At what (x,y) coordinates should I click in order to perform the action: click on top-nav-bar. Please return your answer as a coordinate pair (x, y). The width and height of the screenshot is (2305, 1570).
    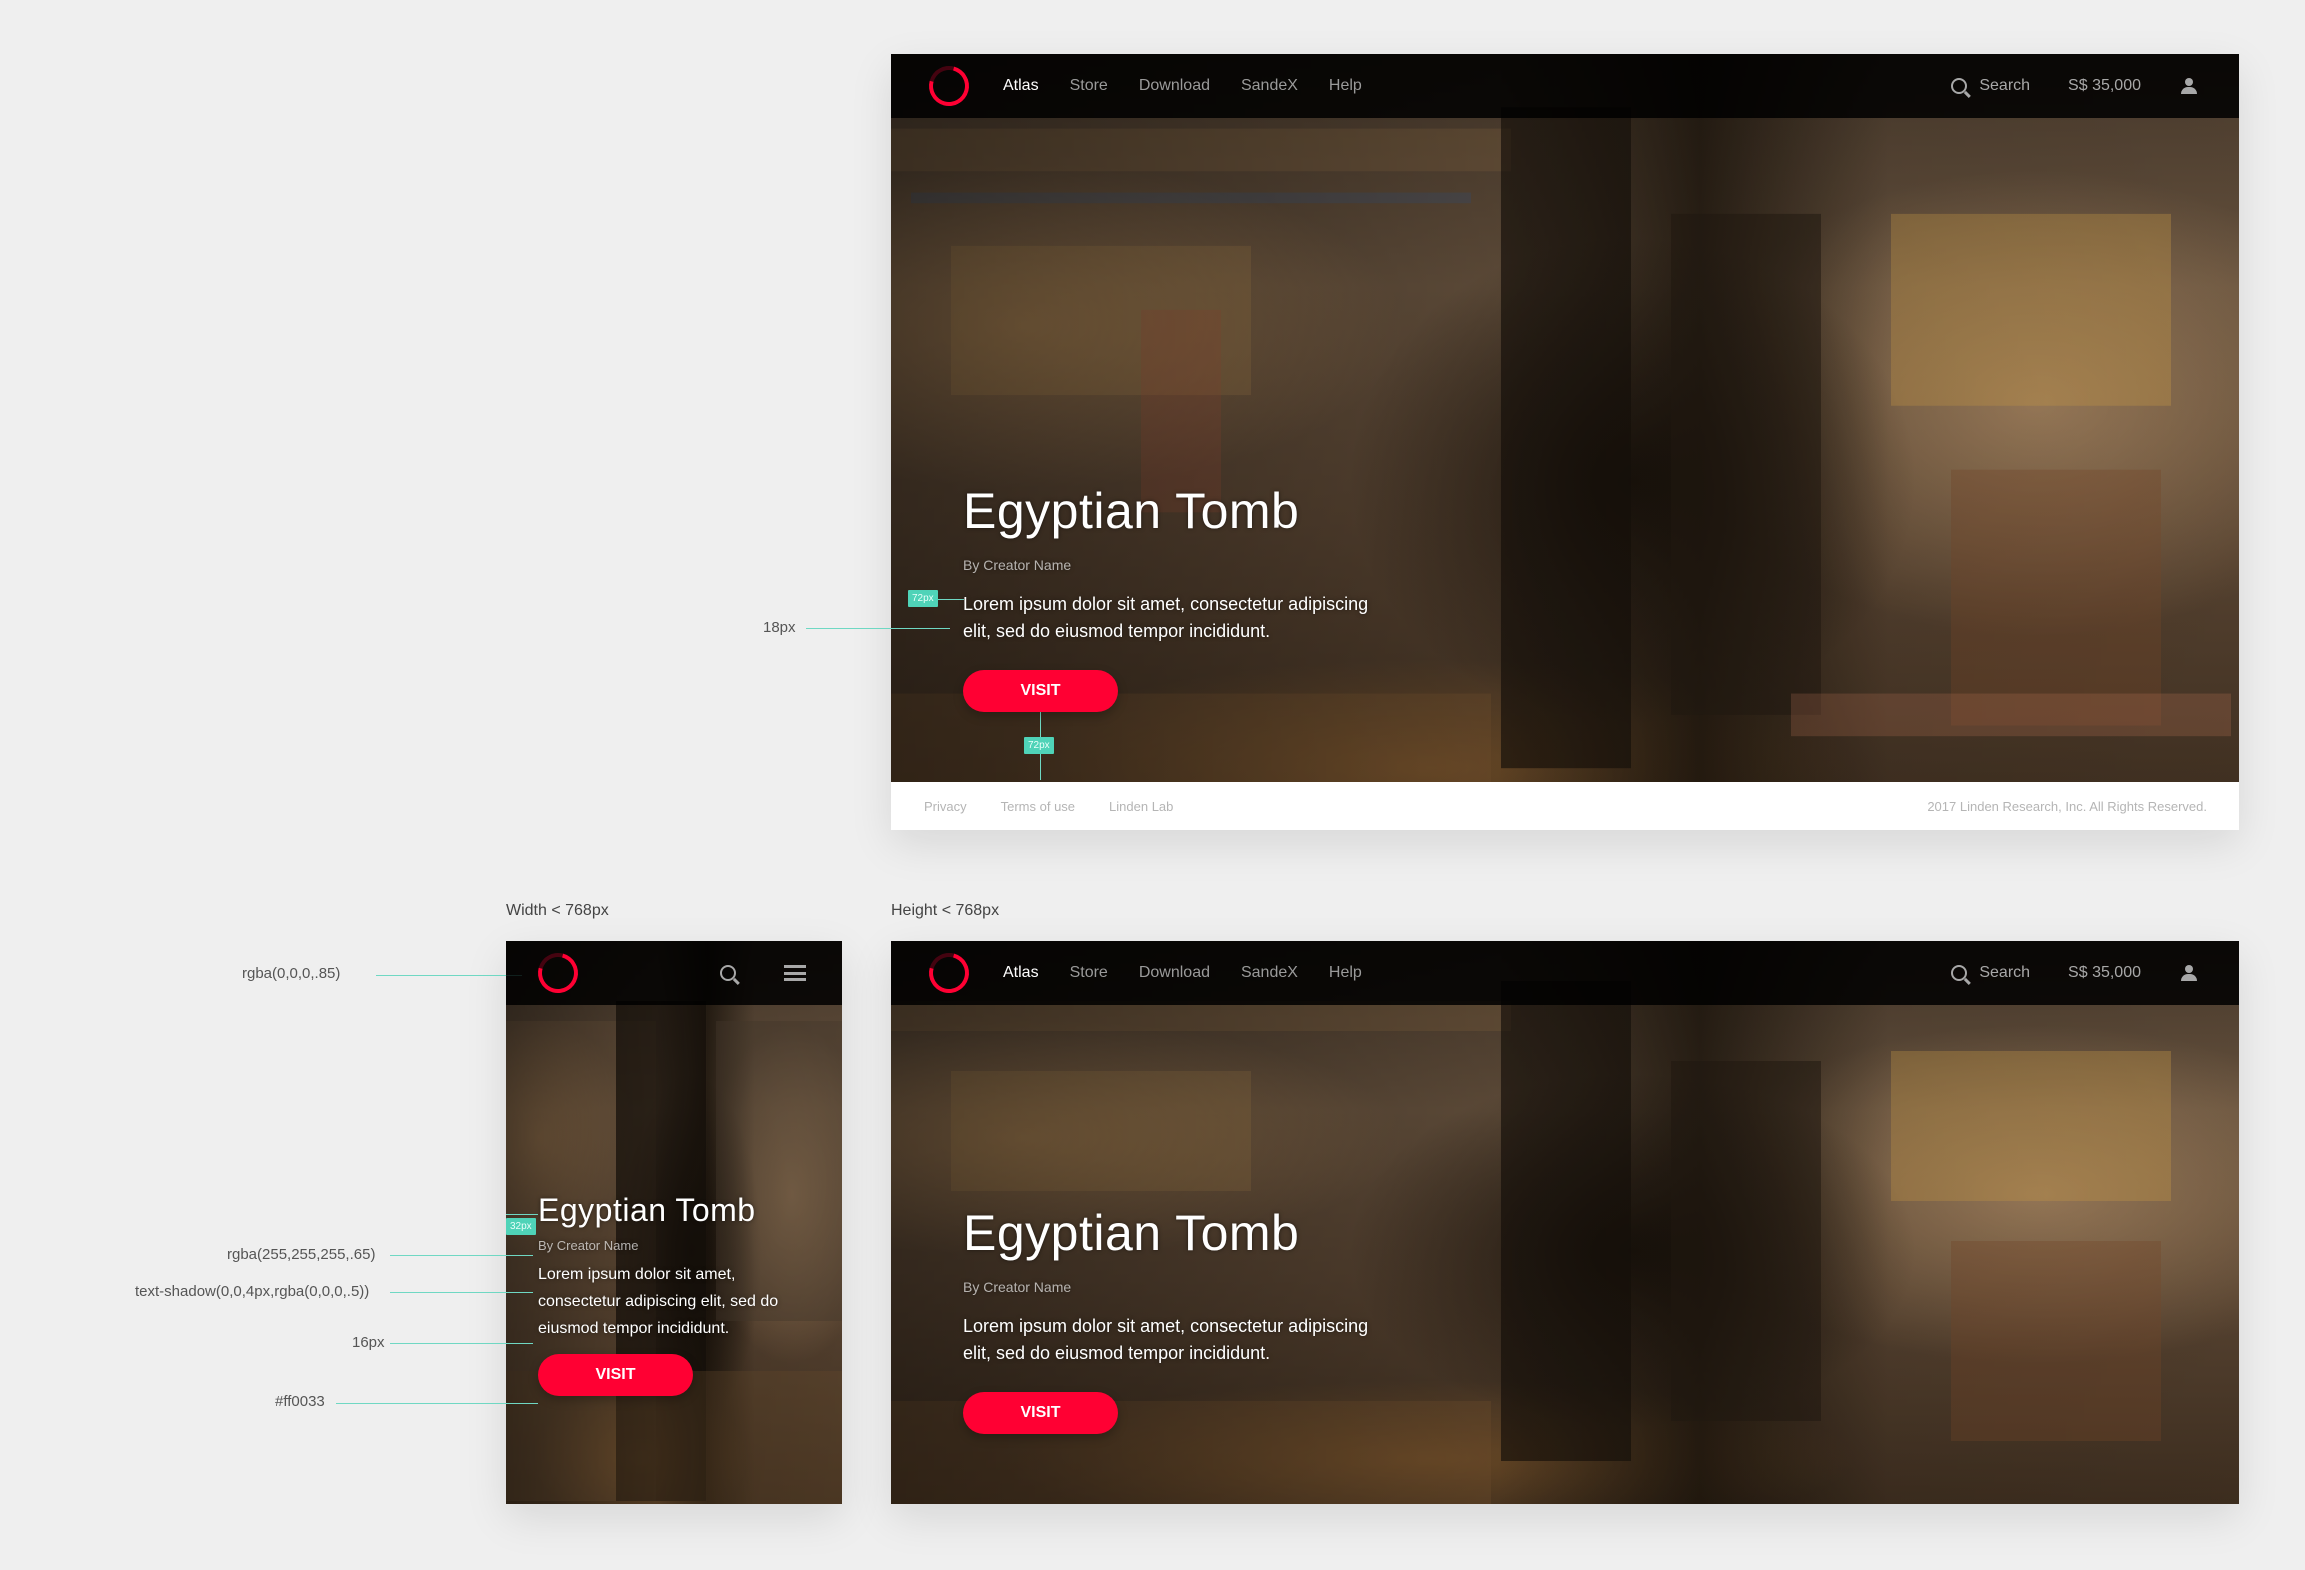
    Looking at the image, I should click on (674, 973).